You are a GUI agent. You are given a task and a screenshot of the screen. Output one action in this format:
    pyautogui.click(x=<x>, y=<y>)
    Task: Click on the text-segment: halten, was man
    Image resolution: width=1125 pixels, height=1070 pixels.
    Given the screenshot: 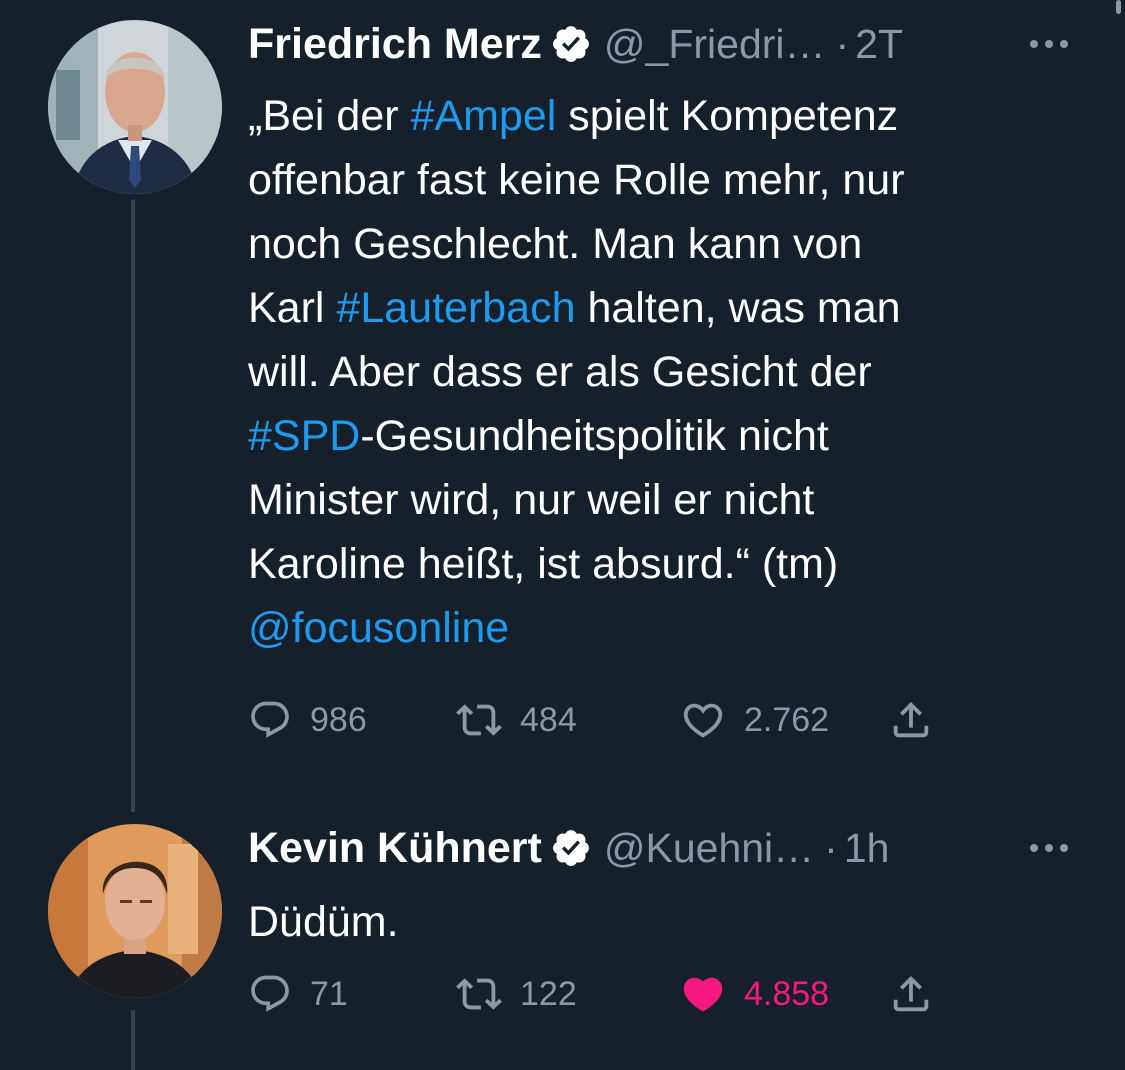 What is the action you would take?
    pyautogui.click(x=738, y=308)
    